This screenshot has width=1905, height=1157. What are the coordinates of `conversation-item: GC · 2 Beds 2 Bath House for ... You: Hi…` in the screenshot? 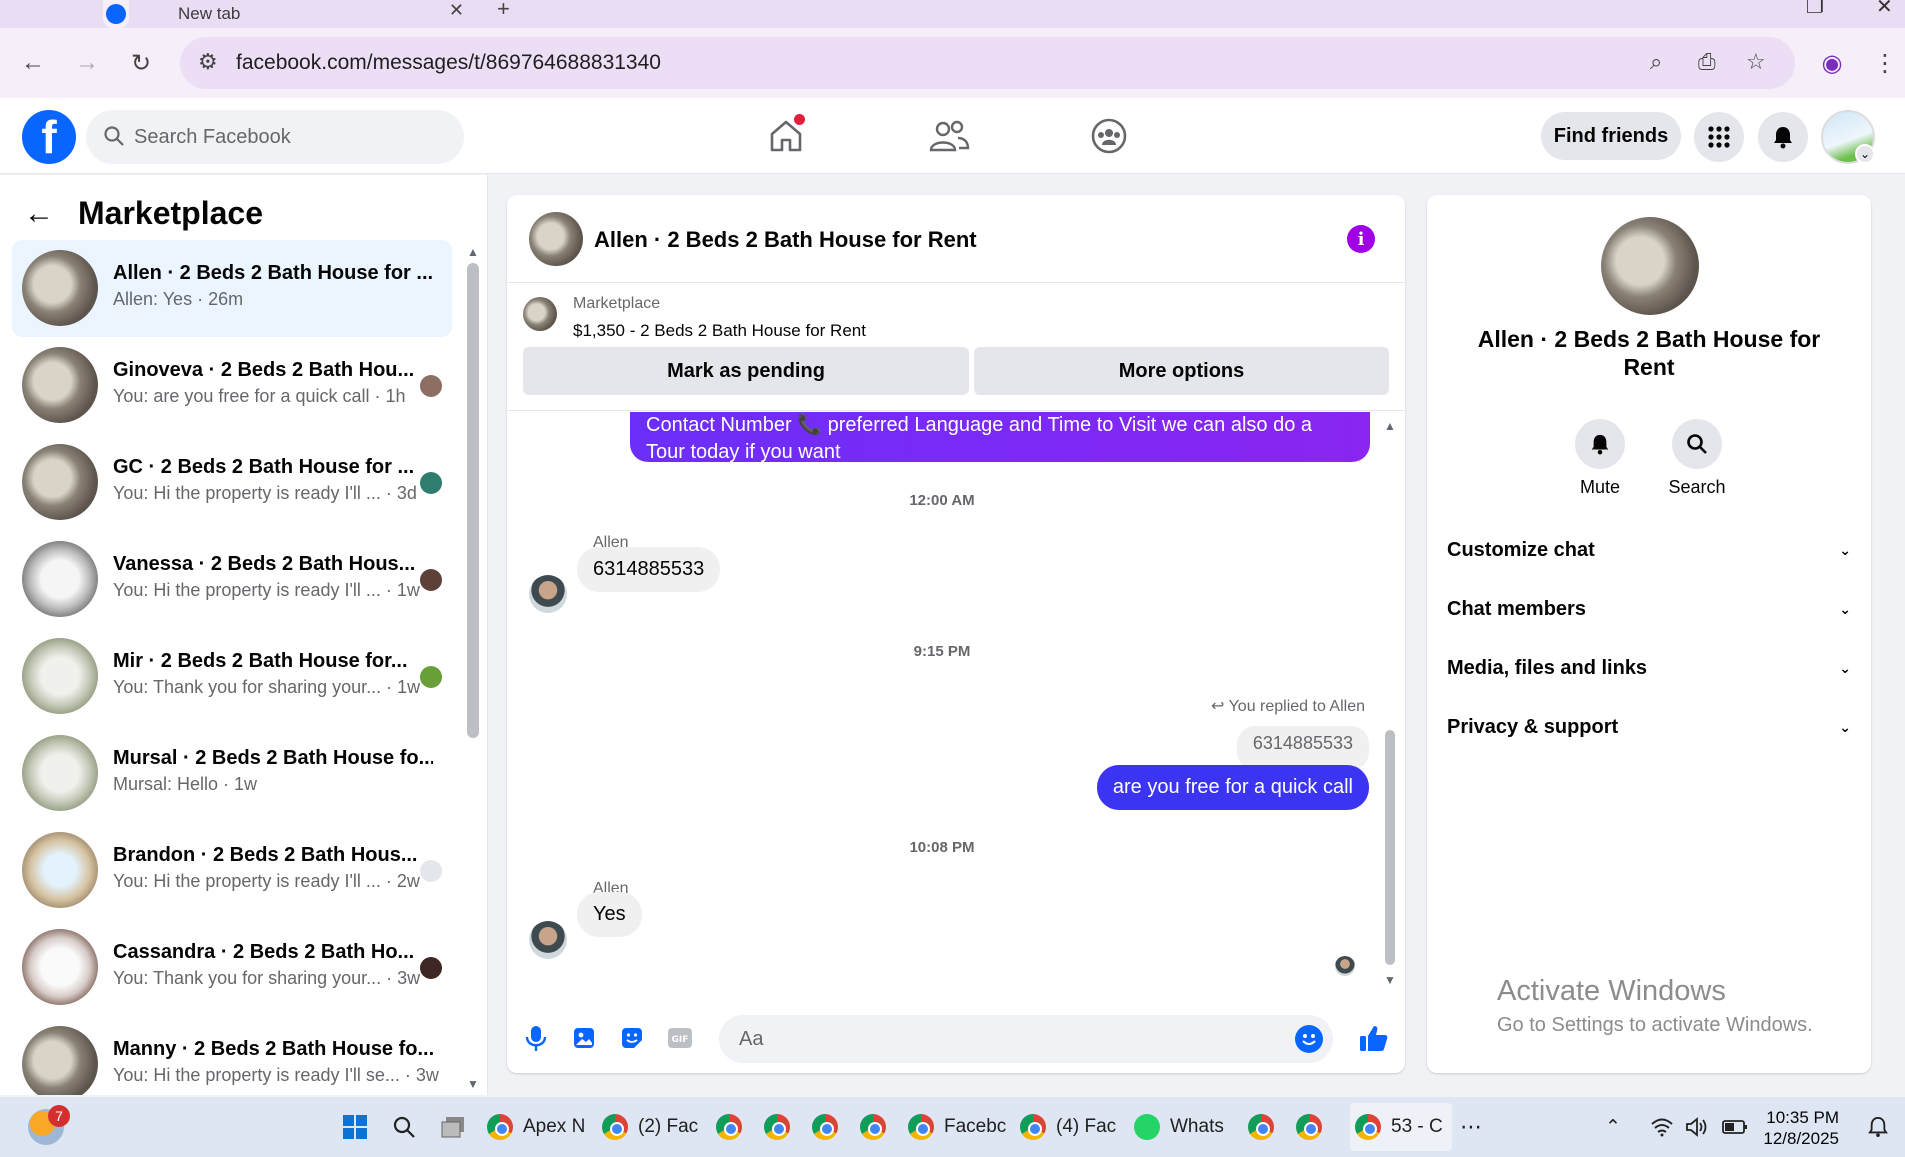 It's located at (232, 482).